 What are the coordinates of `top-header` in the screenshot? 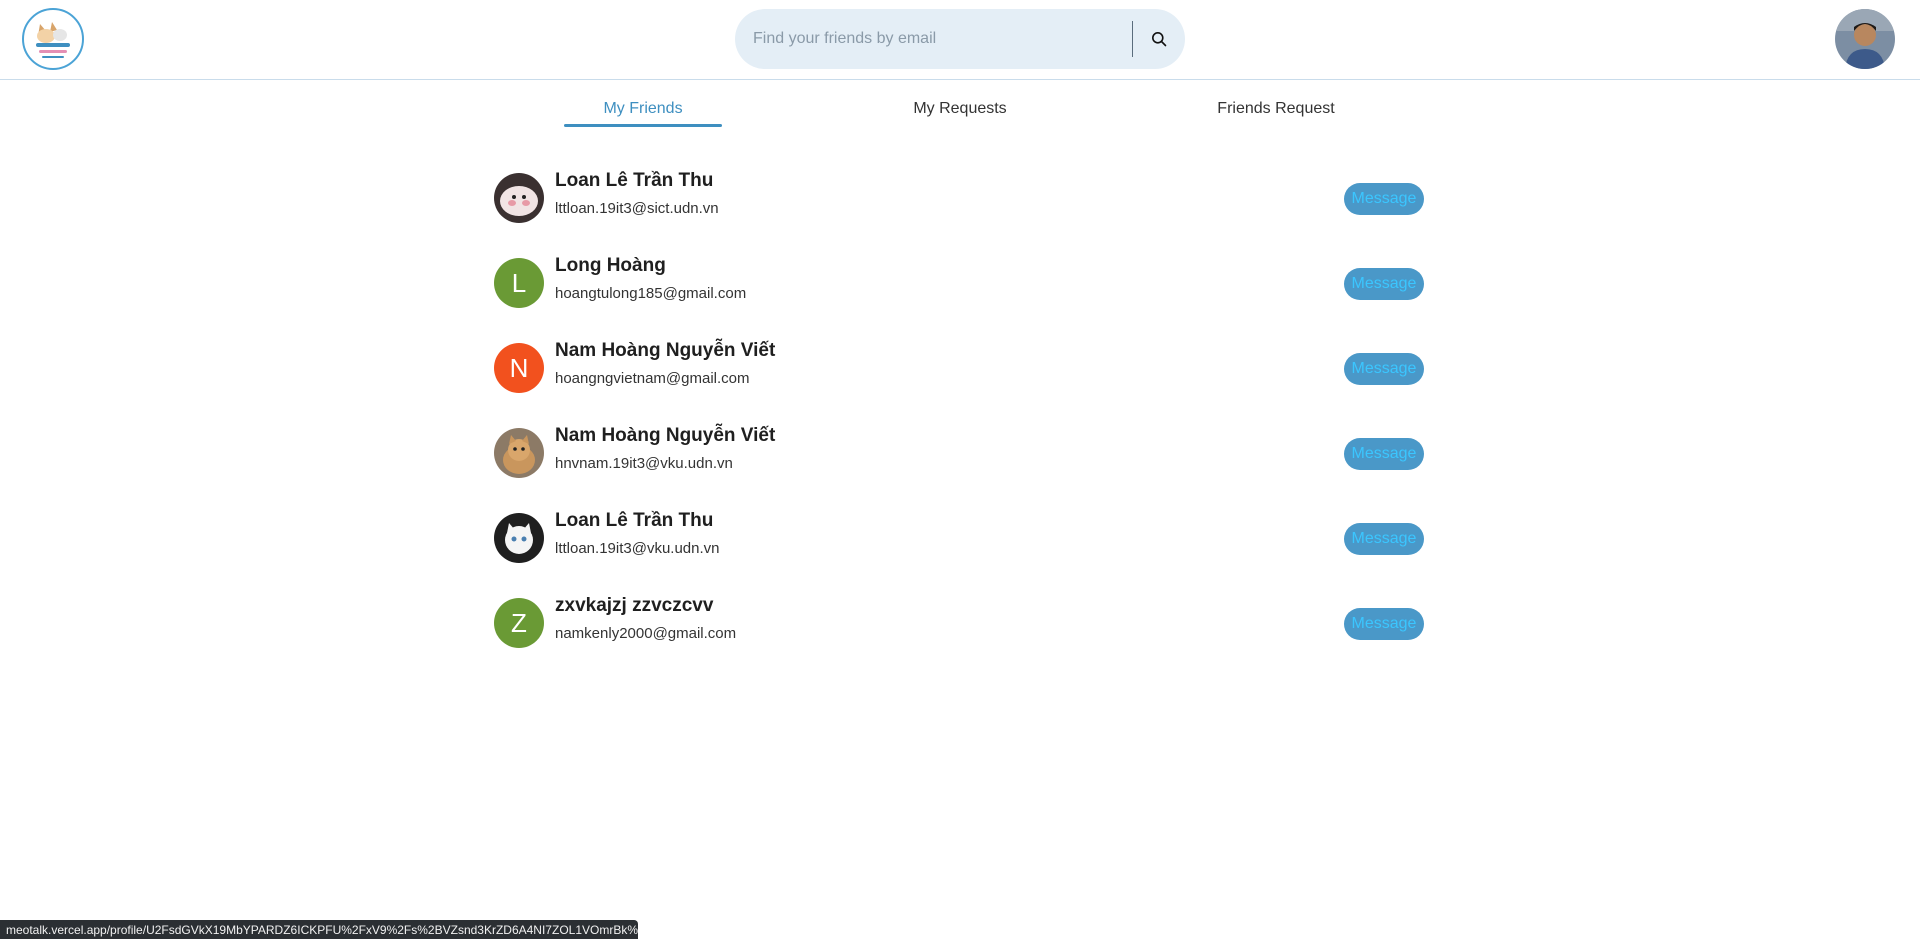 It's located at (960, 40).